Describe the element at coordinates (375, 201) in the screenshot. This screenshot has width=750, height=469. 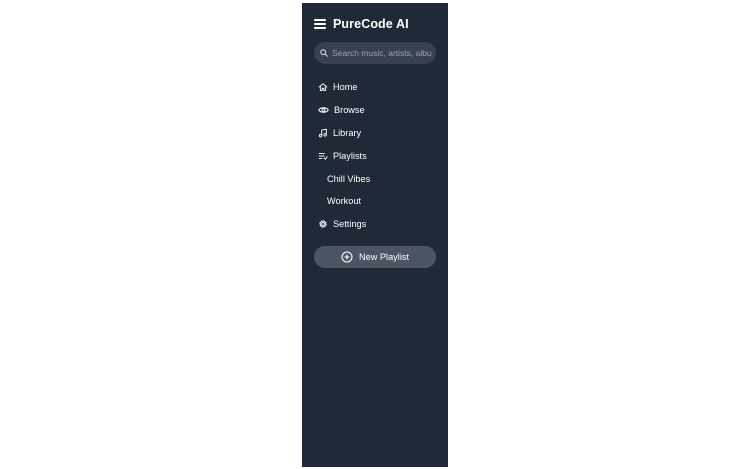
I see `playlist-item-workout: Workout` at that location.